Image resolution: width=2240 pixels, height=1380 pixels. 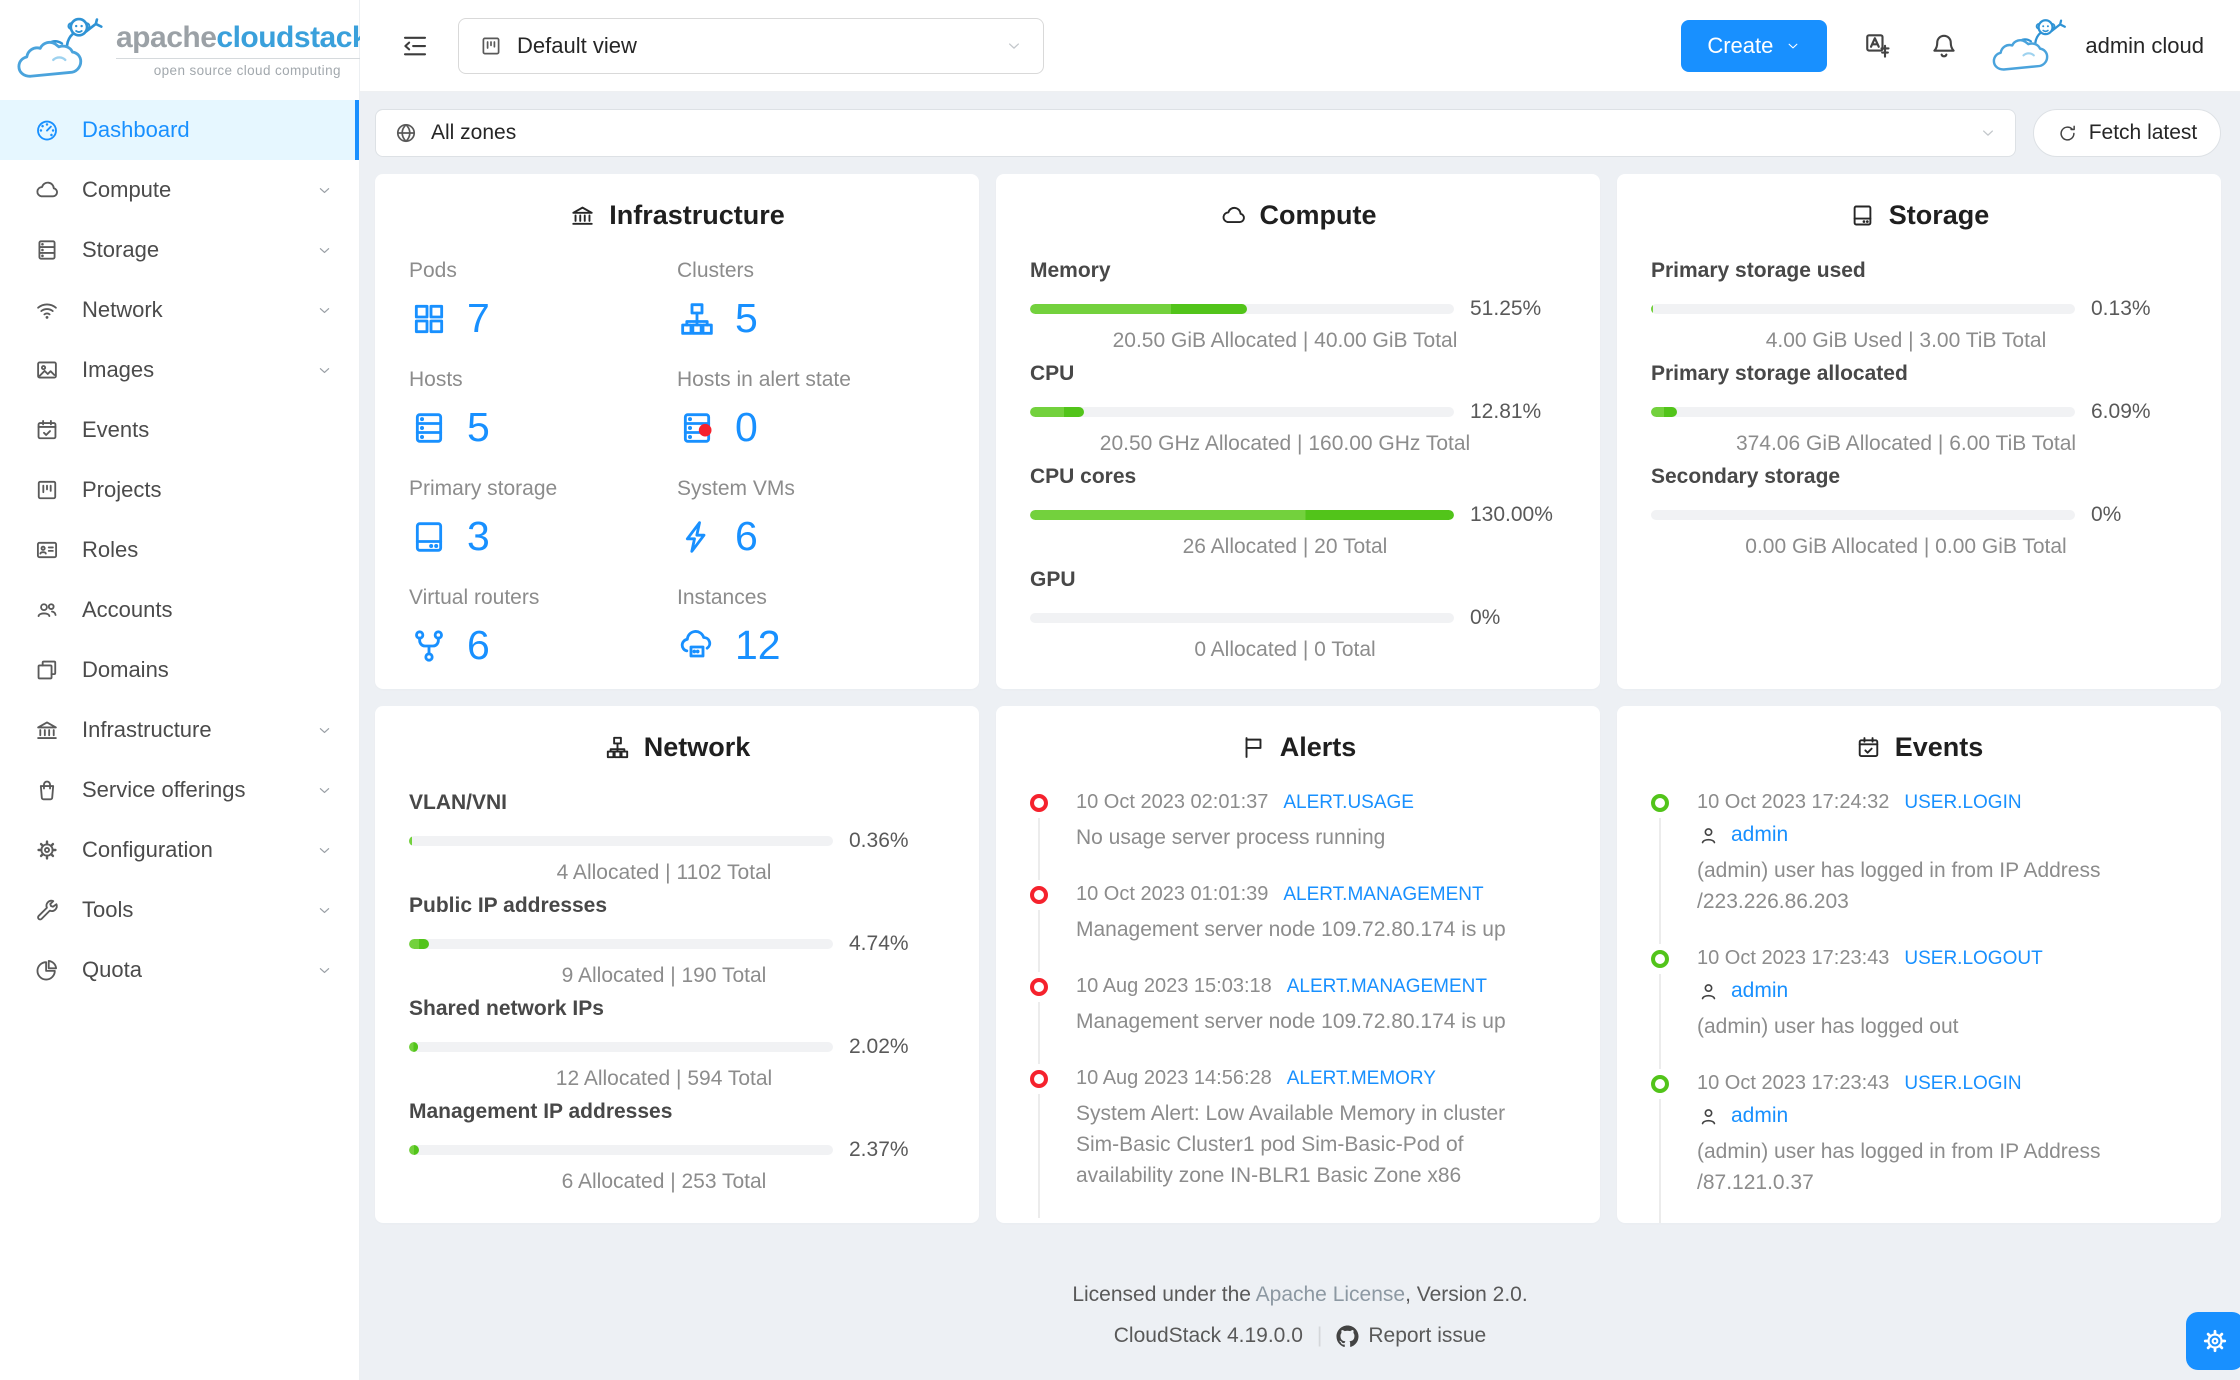 What do you see at coordinates (1348, 802) in the screenshot?
I see `alert-type-link: ALERT.USAGE` at bounding box center [1348, 802].